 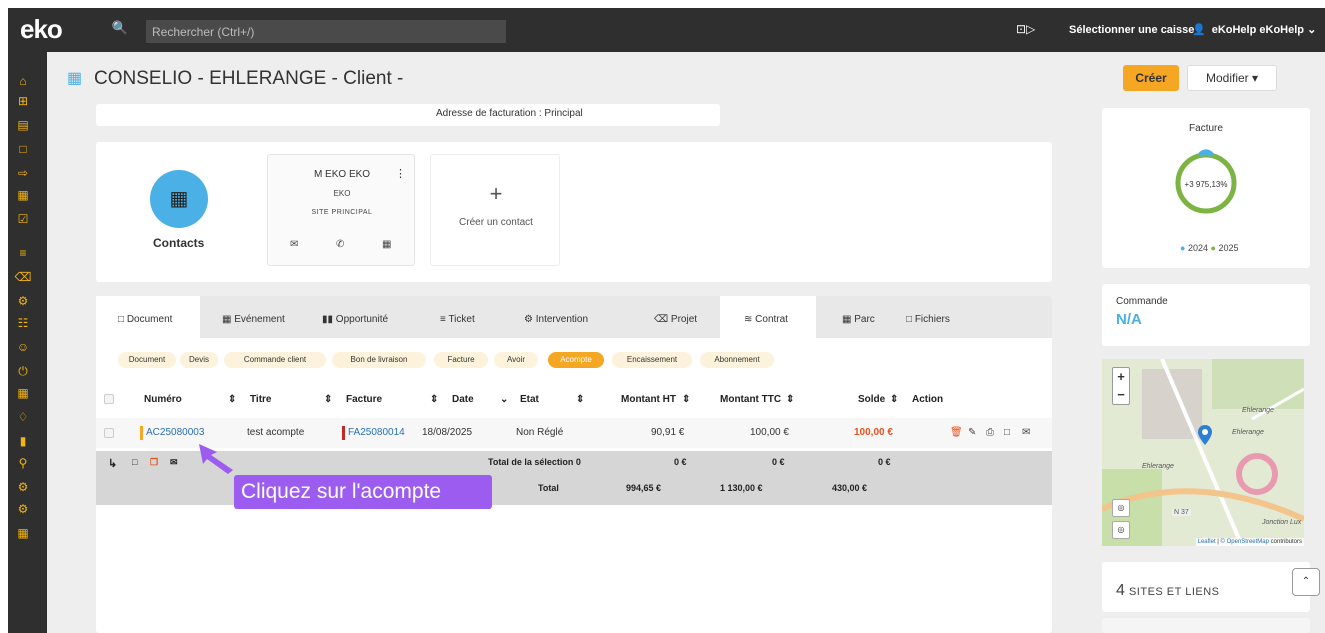 I want to click on select-caisse-link: Sélectionner une caisse, so click(x=1131, y=30).